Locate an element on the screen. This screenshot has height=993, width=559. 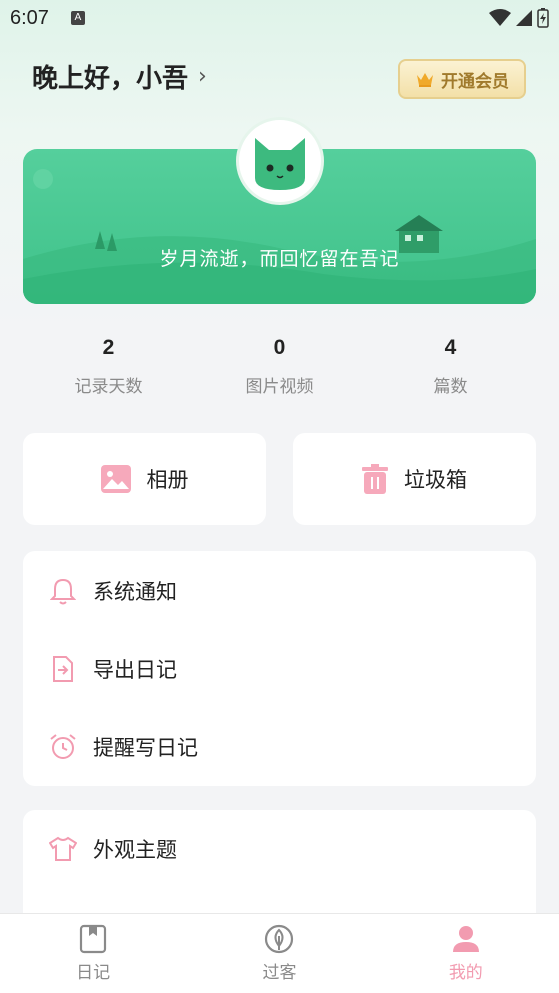
menu-item-export: 导出日记 is located at coordinates (279, 669).